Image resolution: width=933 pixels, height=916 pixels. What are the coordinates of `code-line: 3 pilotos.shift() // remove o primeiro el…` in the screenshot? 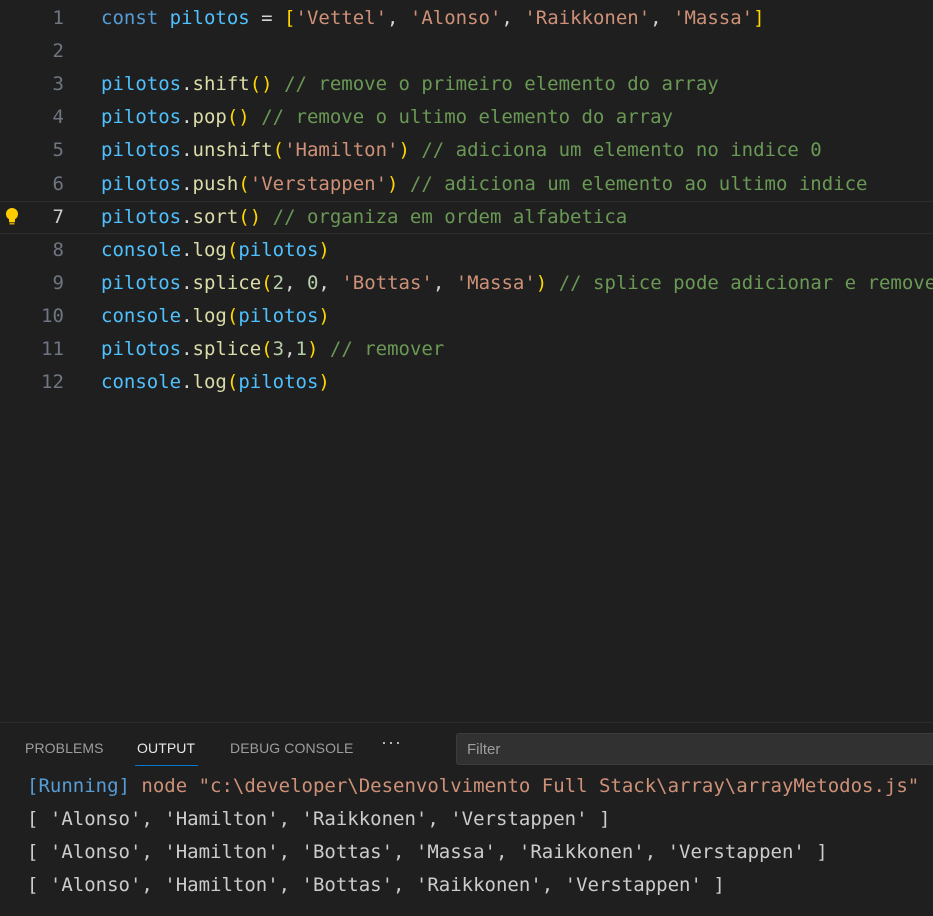 It's located at (466, 84).